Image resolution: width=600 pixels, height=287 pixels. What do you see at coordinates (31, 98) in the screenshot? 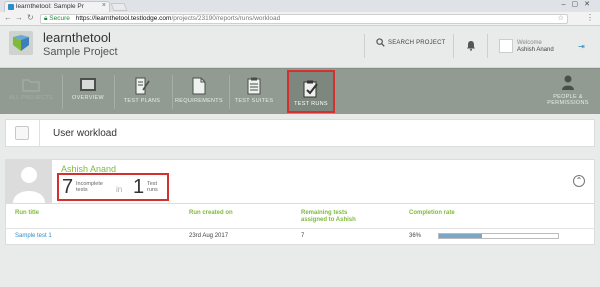
I see `nav-label: ALL PROJECTS` at bounding box center [31, 98].